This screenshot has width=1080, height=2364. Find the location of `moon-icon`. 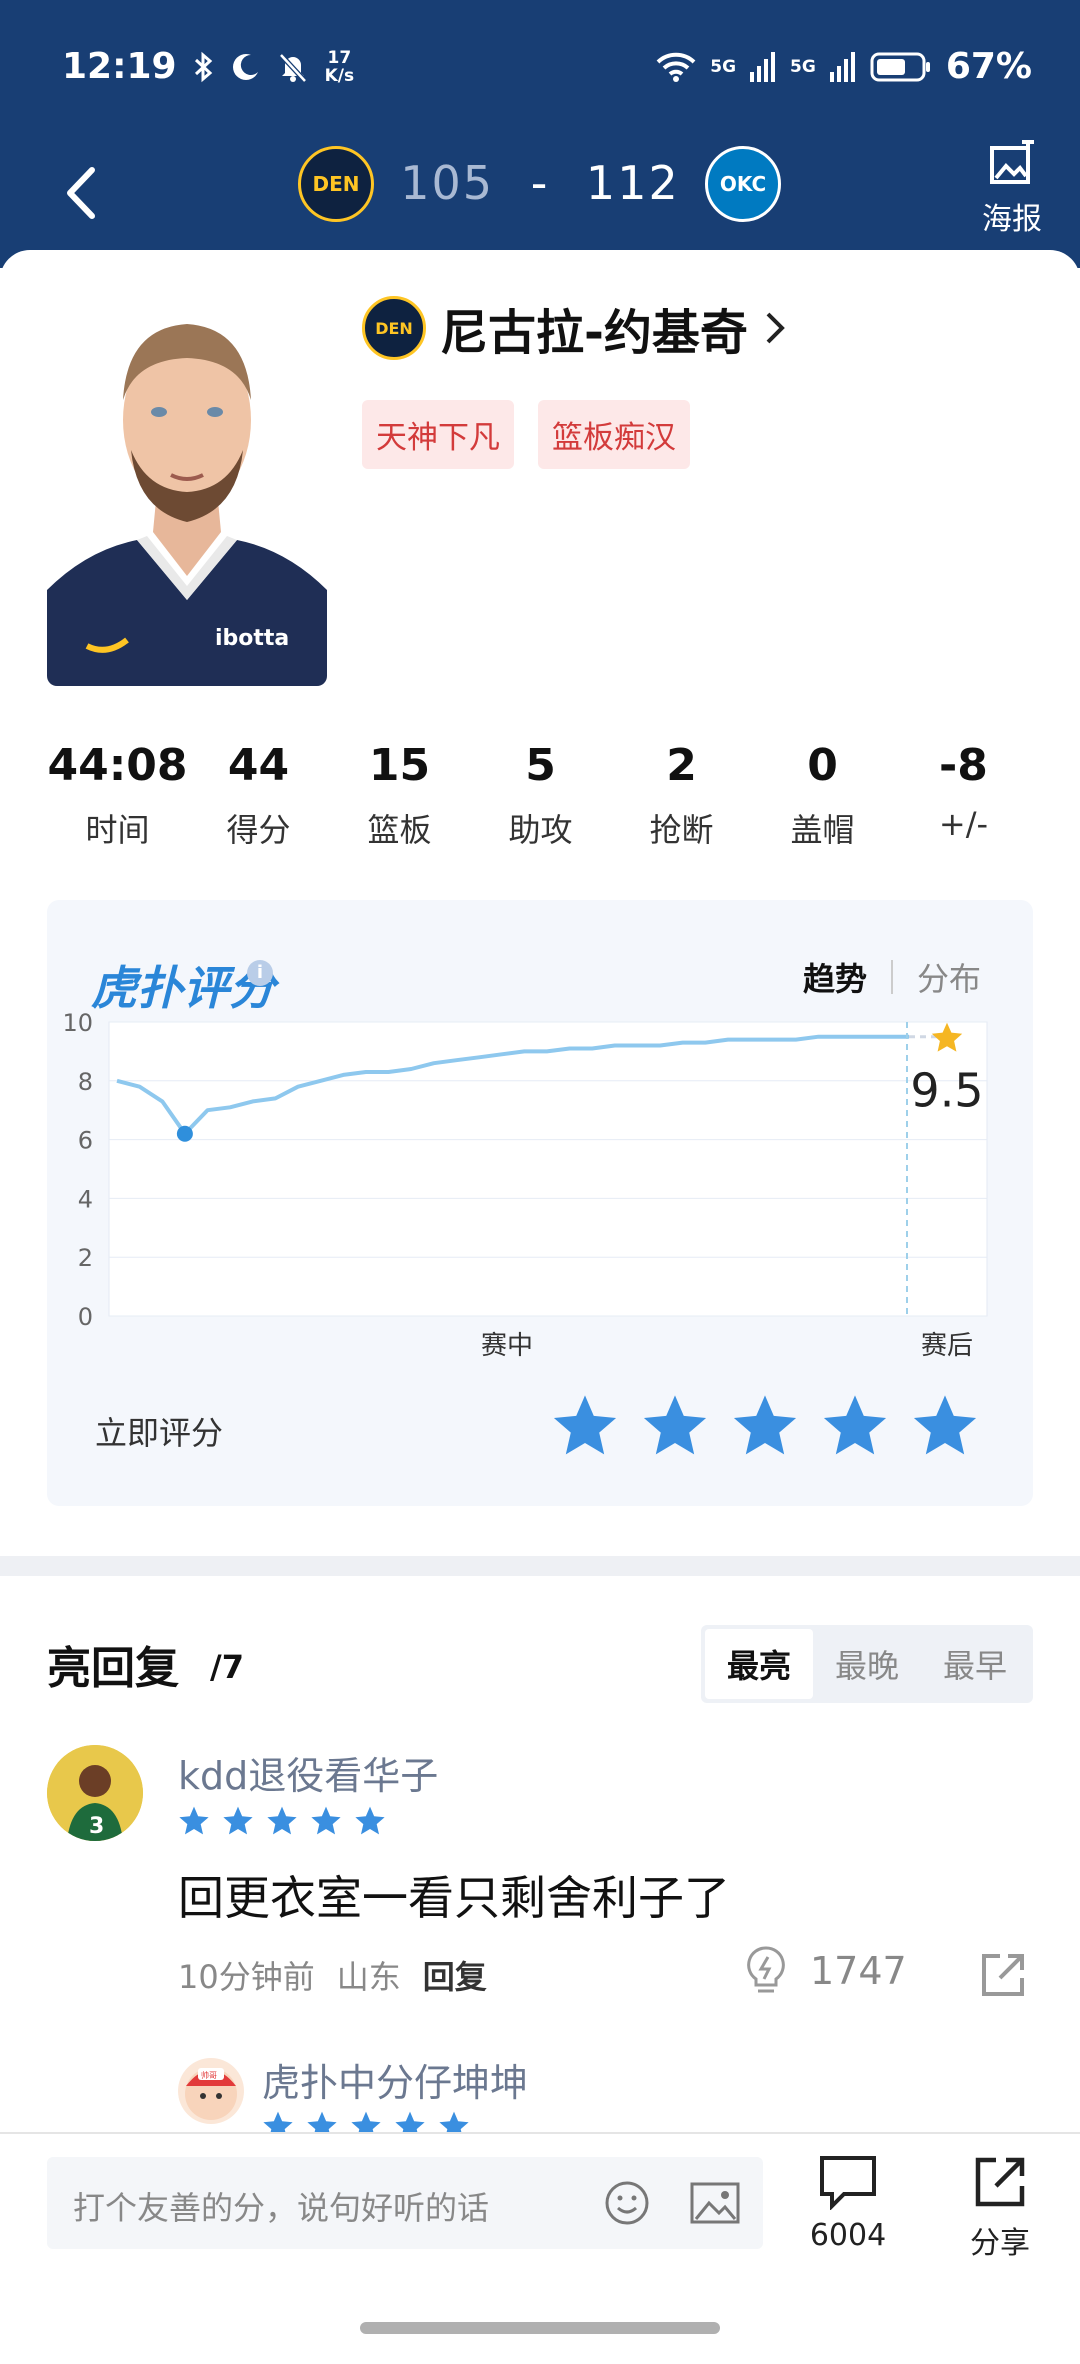

moon-icon is located at coordinates (245, 66).